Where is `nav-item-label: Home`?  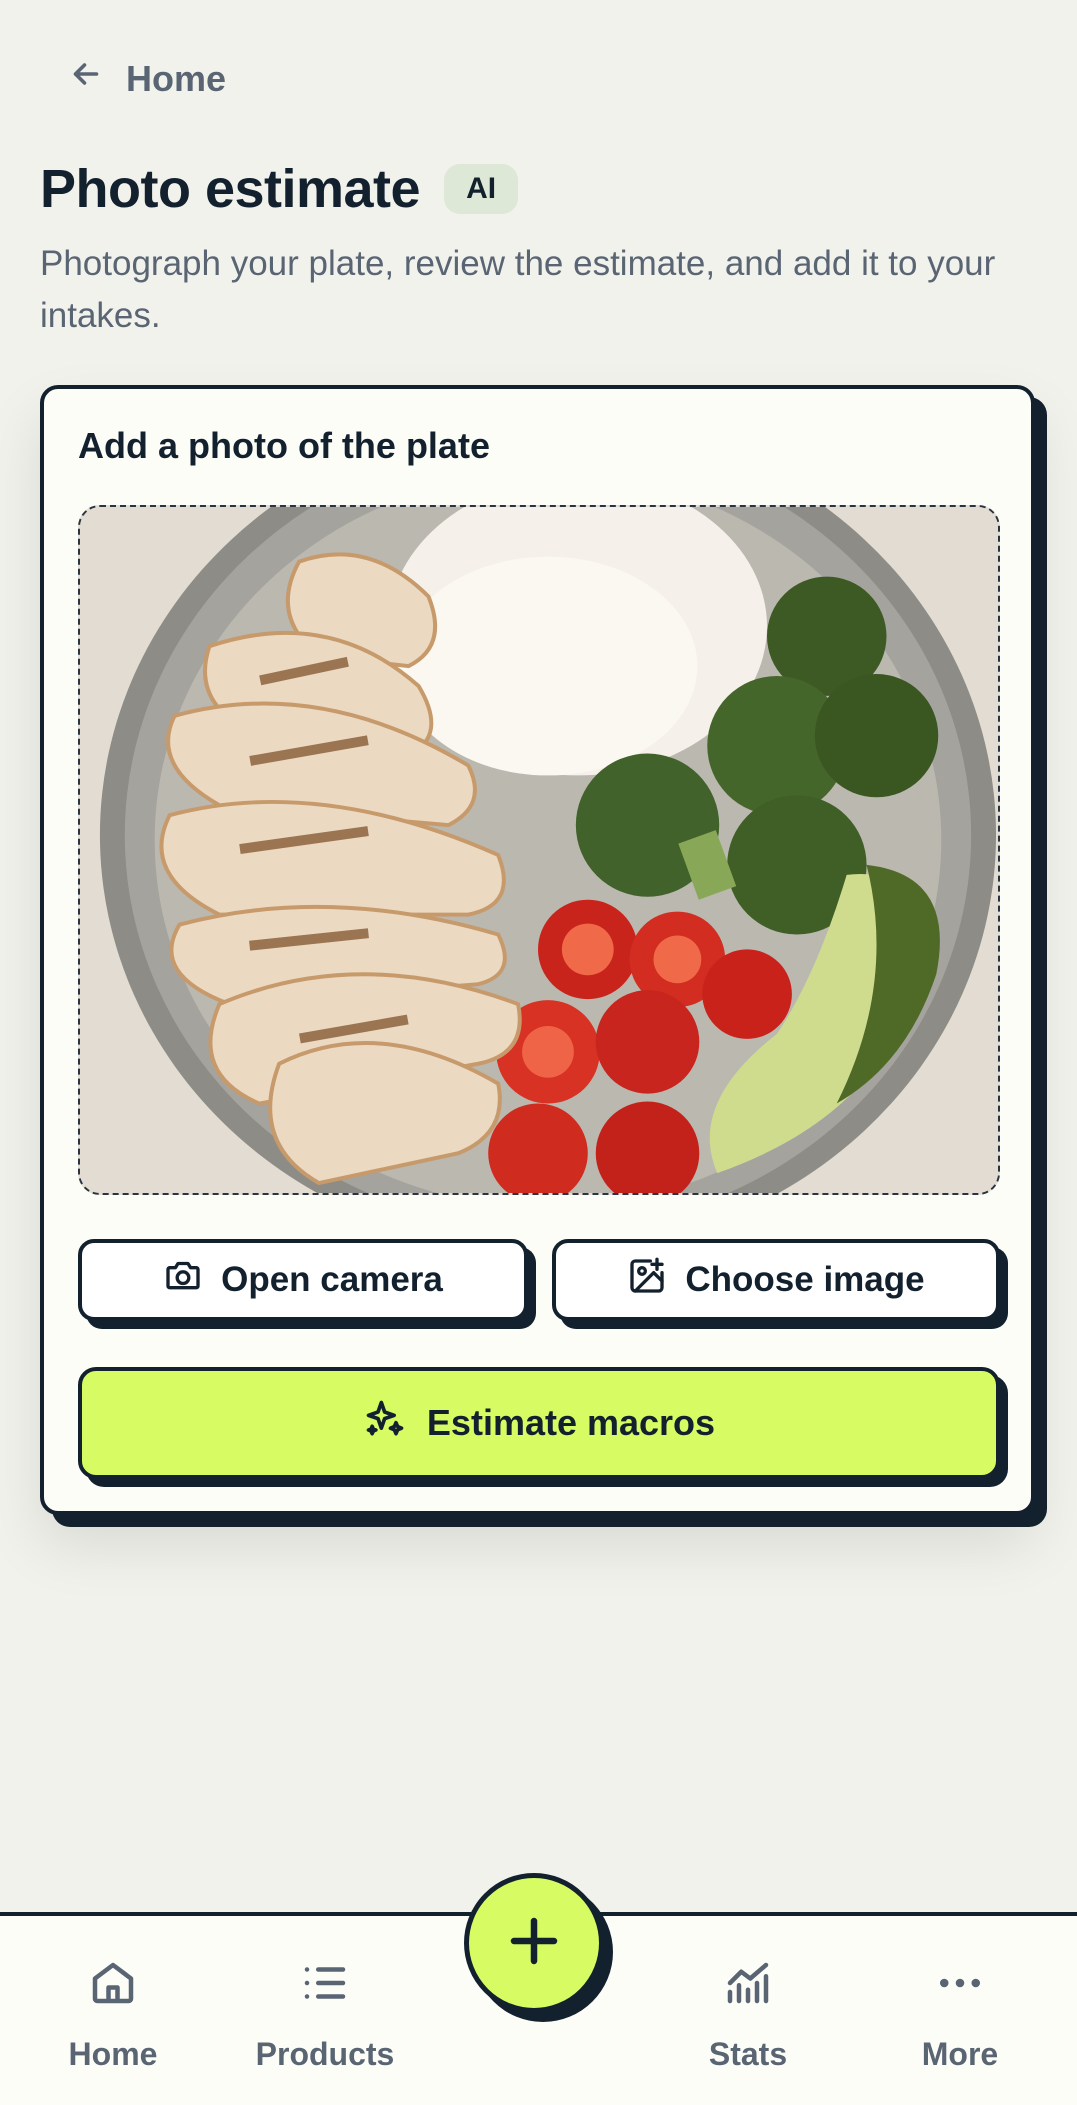 nav-item-label: Home is located at coordinates (113, 2054).